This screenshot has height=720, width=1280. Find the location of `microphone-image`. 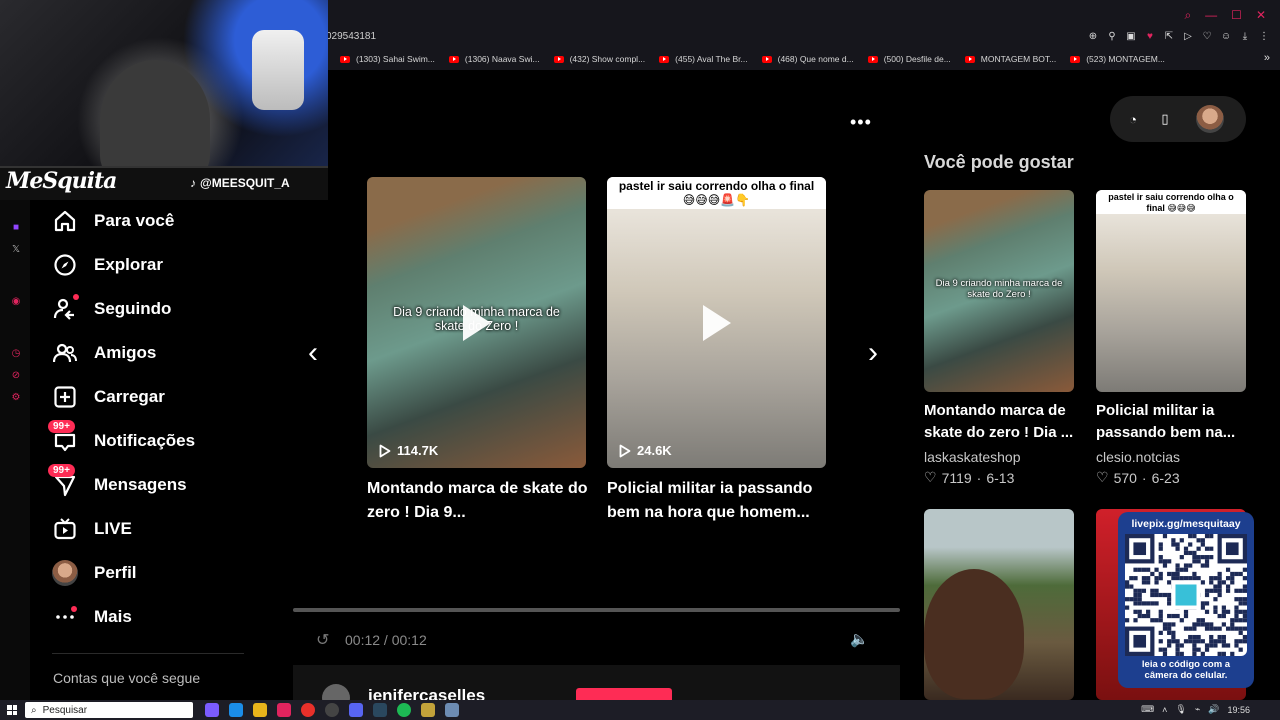

microphone-image is located at coordinates (278, 70).